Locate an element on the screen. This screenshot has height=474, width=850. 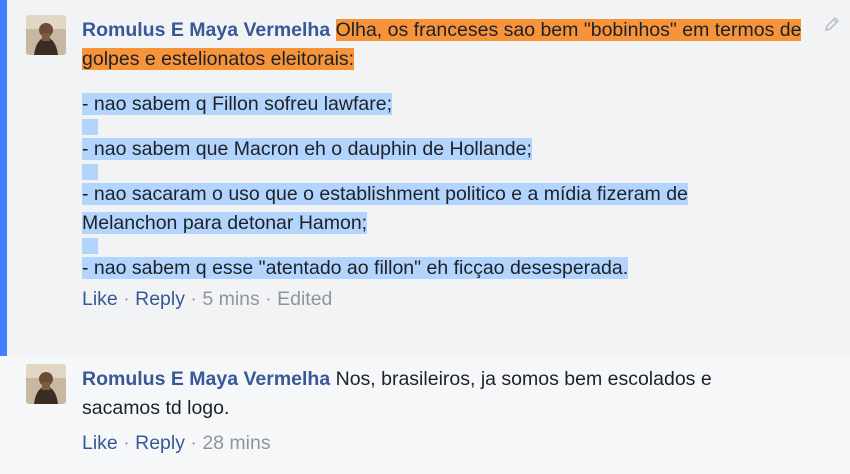
active-comment-indicator is located at coordinates (3, 178).